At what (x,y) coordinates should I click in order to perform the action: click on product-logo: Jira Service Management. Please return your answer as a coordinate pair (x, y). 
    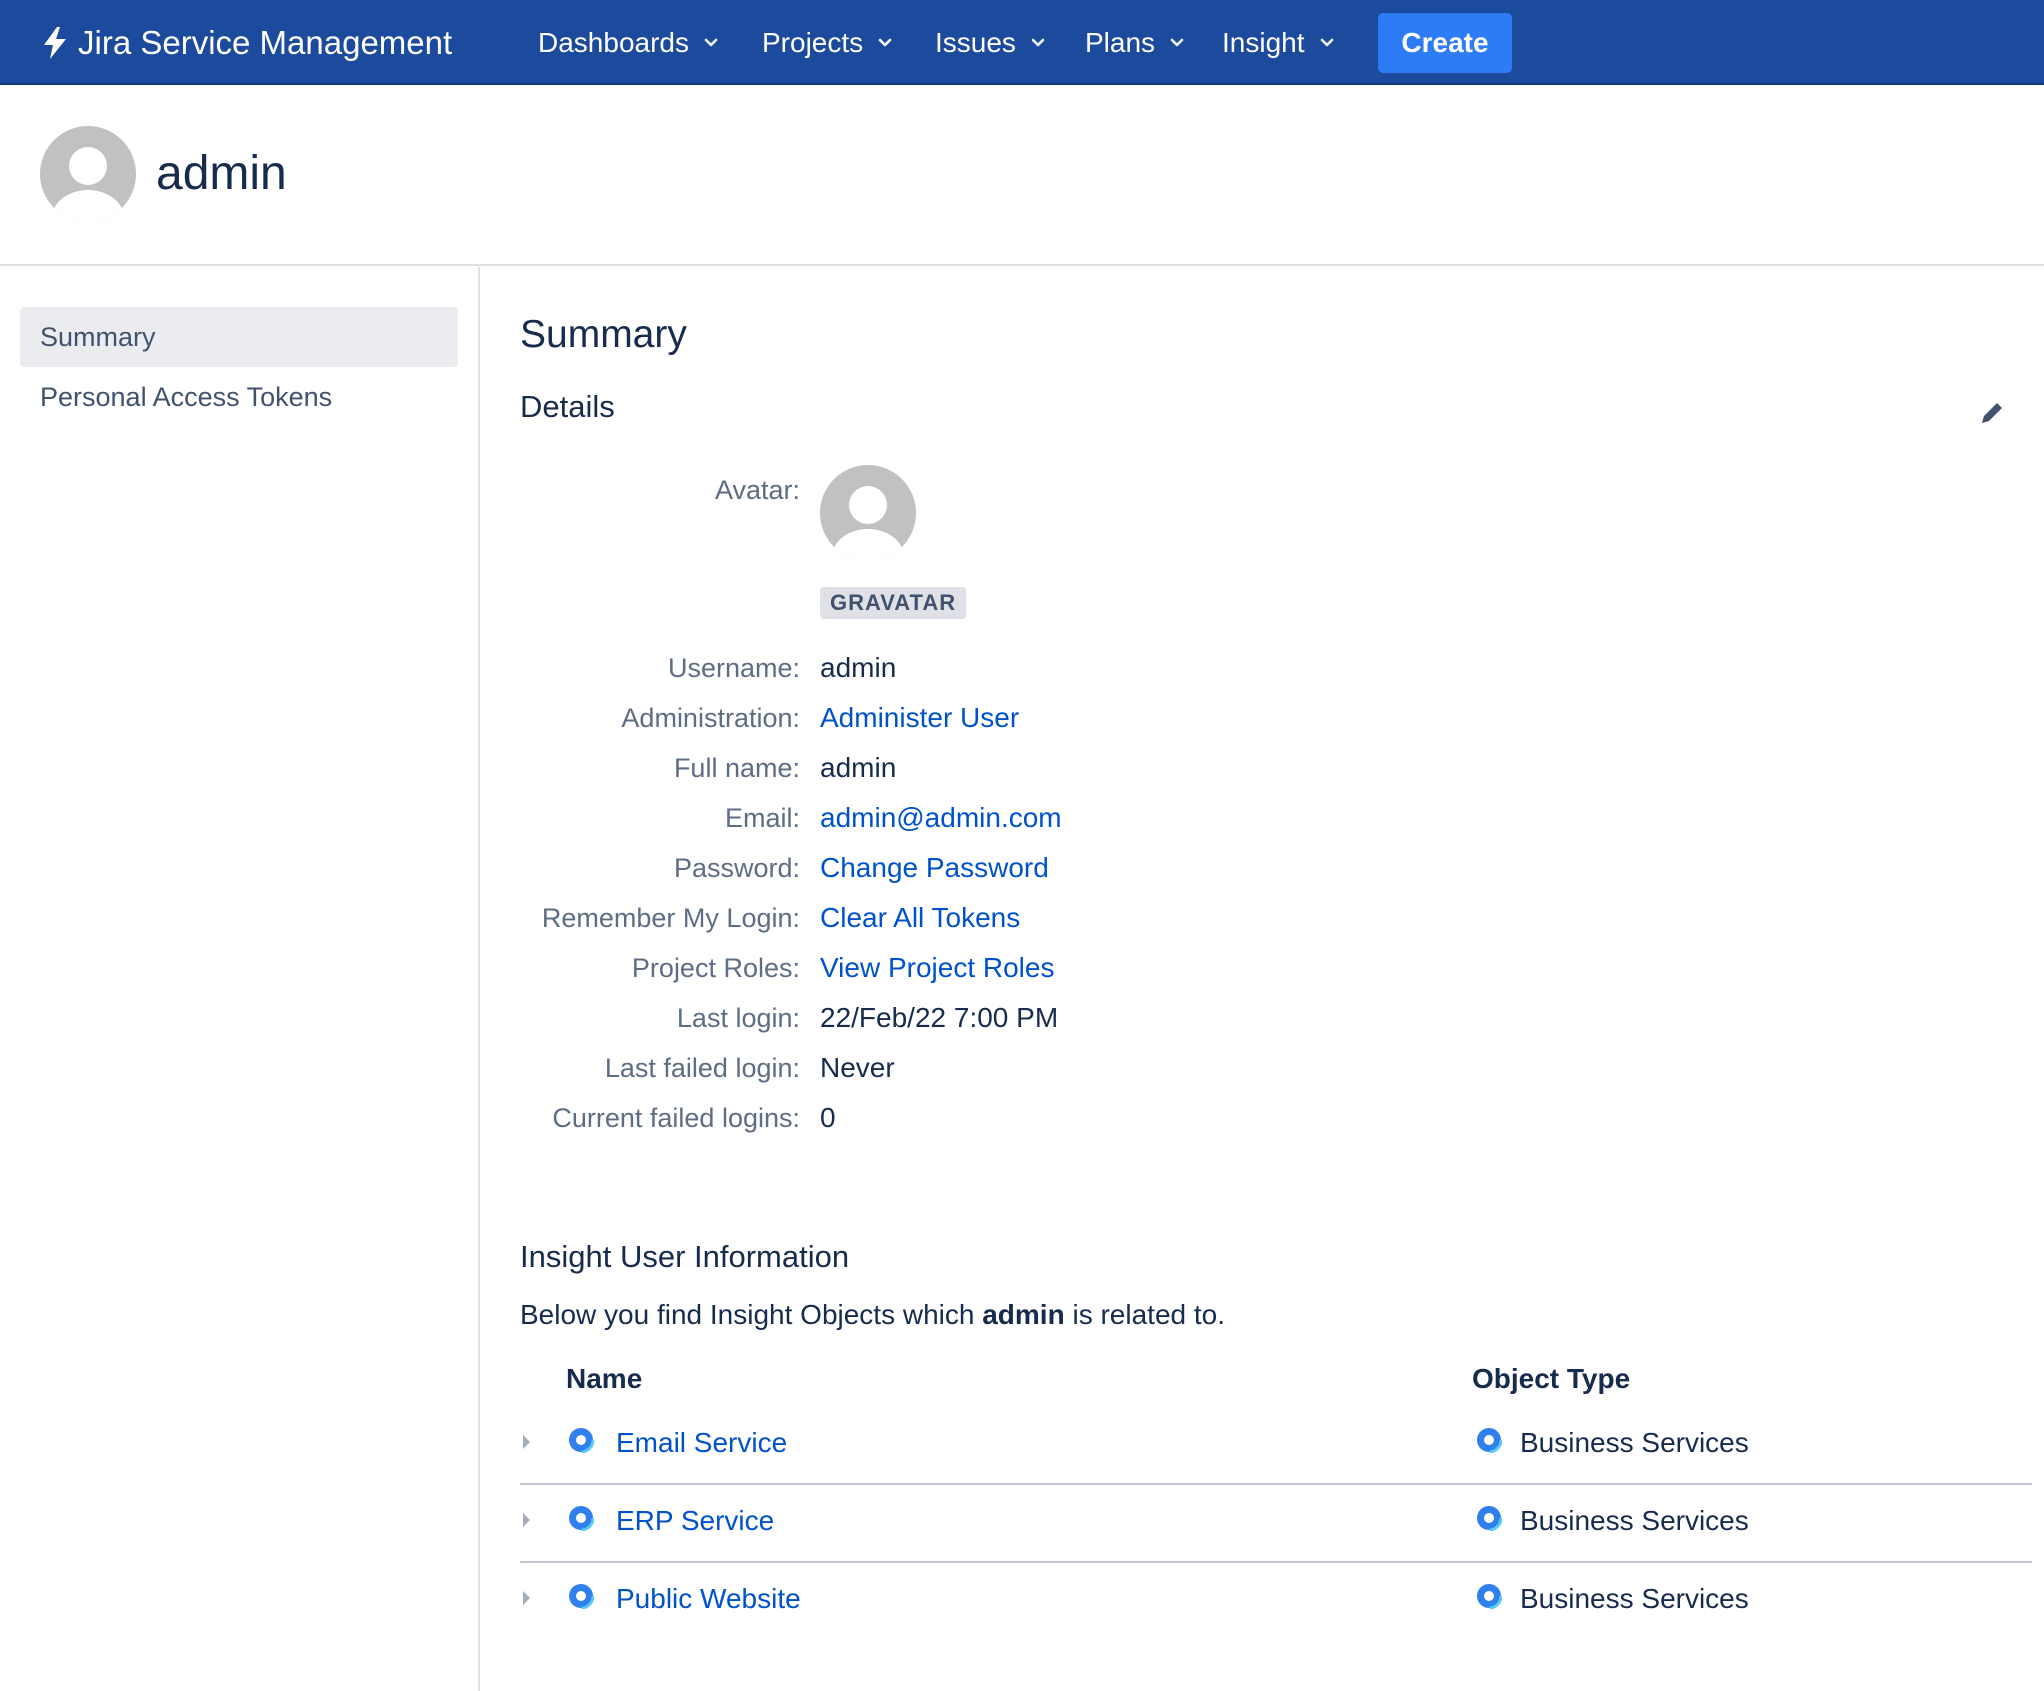
    Looking at the image, I should click on (246, 42).